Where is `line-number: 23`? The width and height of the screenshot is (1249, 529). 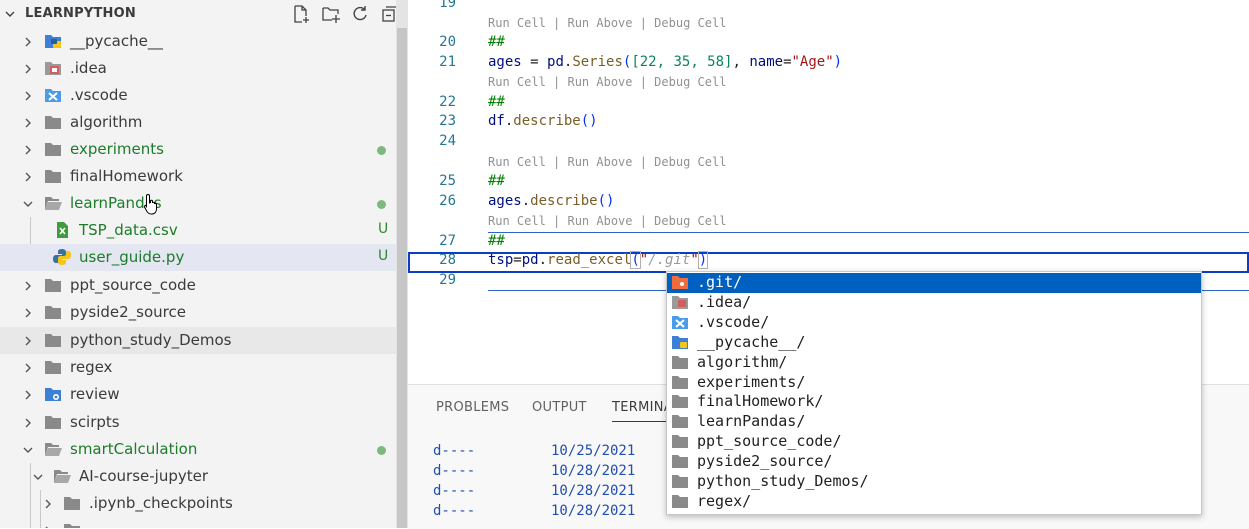 line-number: 23 is located at coordinates (447, 121).